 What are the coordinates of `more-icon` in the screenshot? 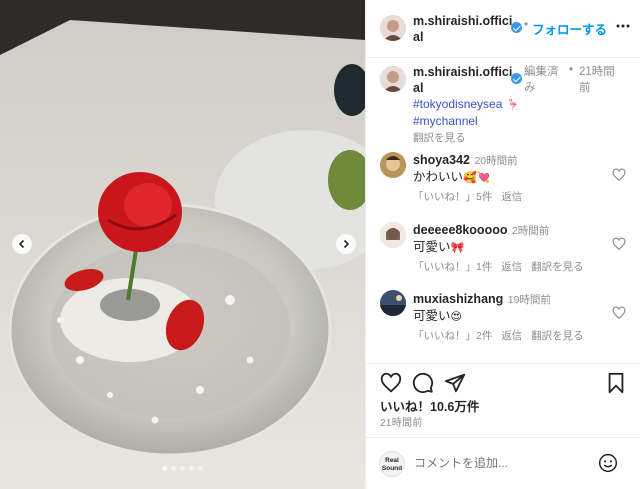 It's located at (623, 26).